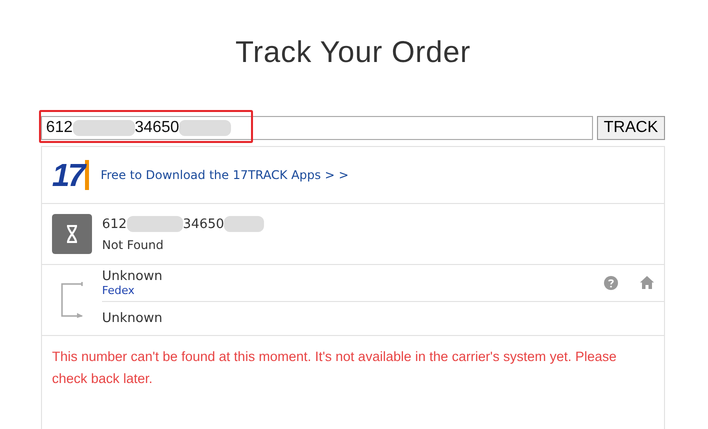 This screenshot has width=708, height=429. I want to click on download-apps-link: Free to Download the 17TRACK Apps > >, so click(224, 175).